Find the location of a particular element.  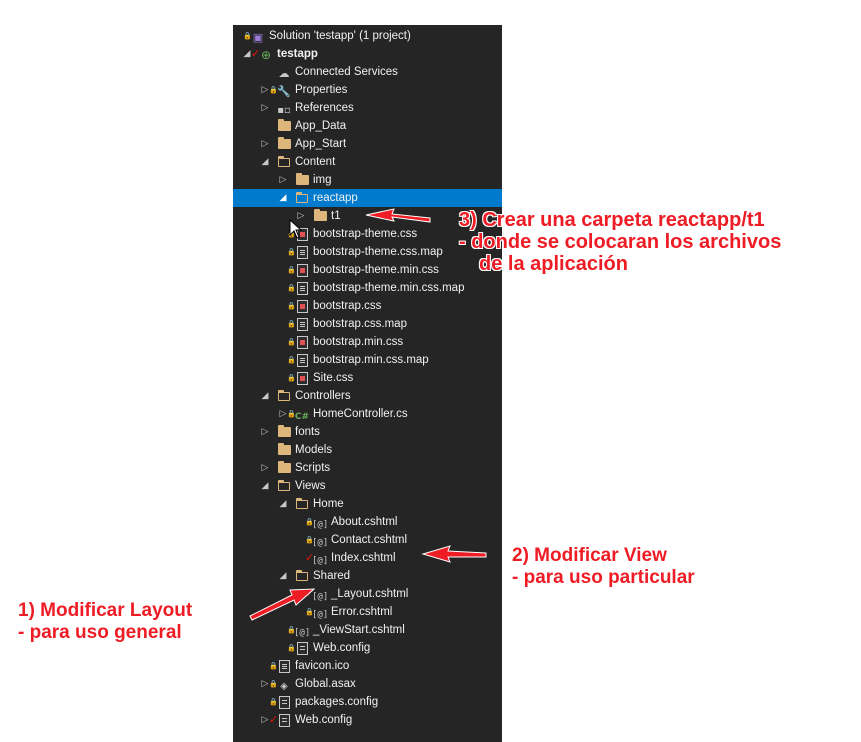

tree-item-index-cshtml: ✓ [@] Index.cshtml is located at coordinates (367, 558).